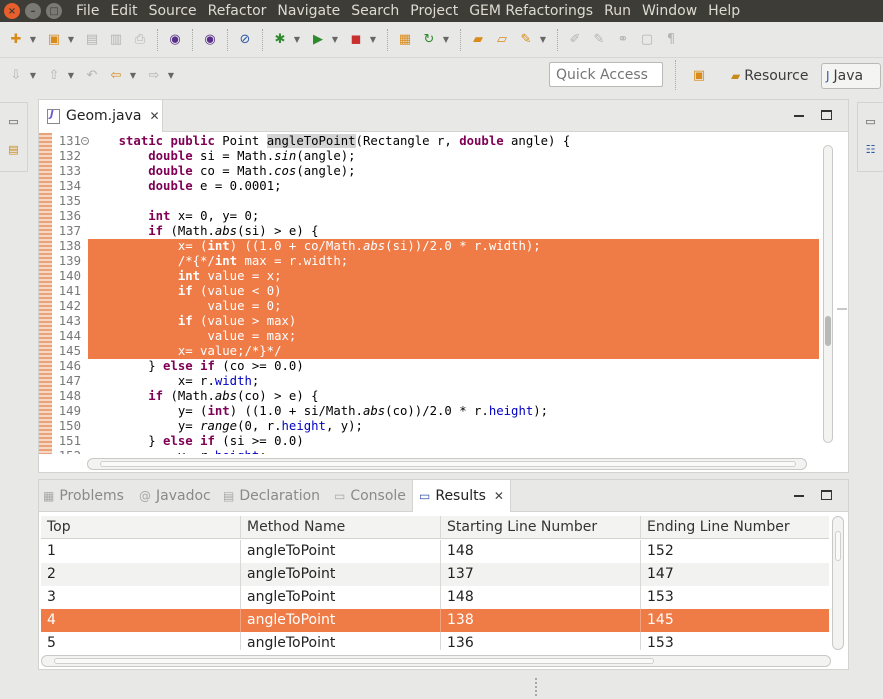 Image resolution: width=883 pixels, height=699 pixels. What do you see at coordinates (617, 11) in the screenshot?
I see `menu-run: Run` at bounding box center [617, 11].